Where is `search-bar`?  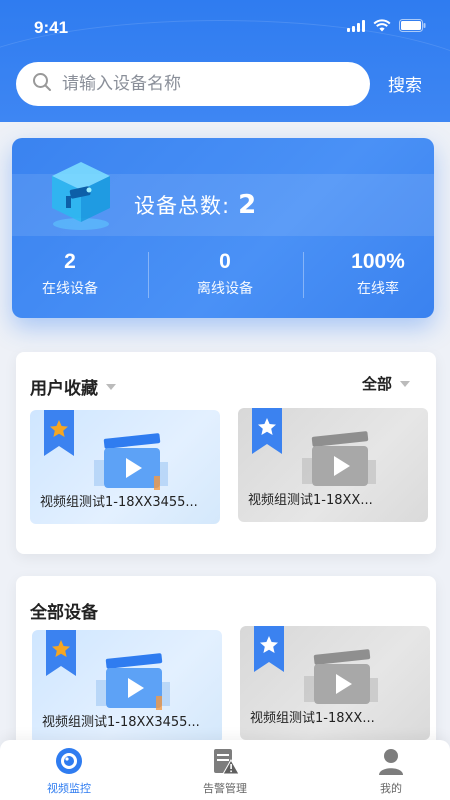 search-bar is located at coordinates (193, 84).